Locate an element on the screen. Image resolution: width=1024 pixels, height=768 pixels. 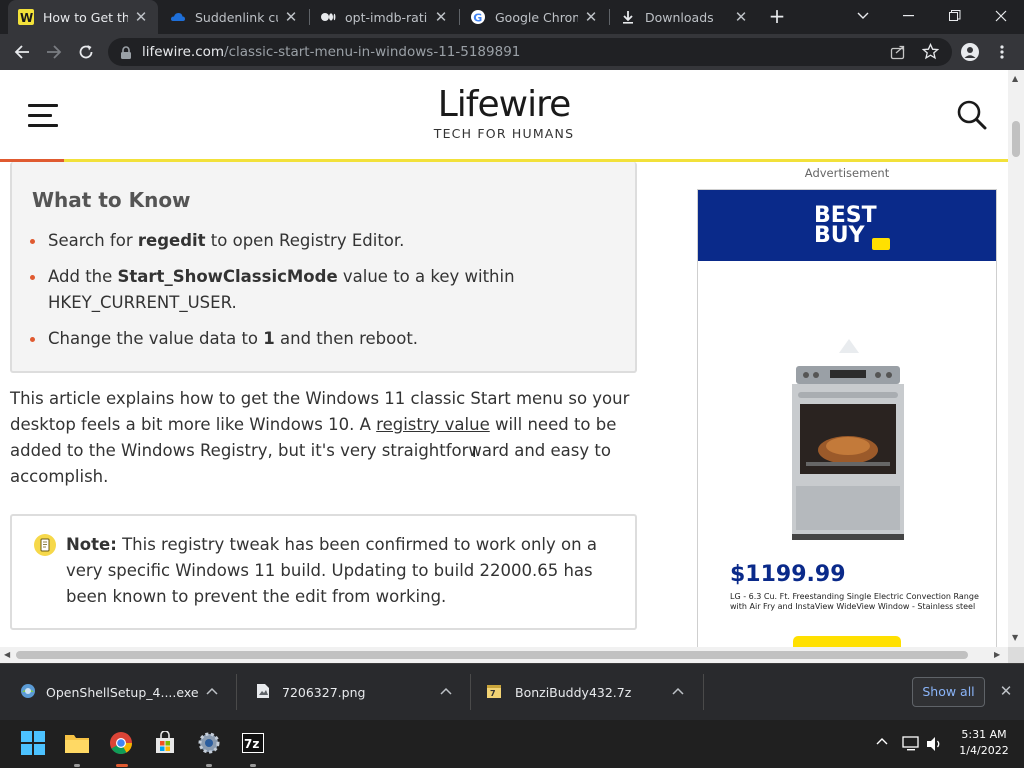
download-item: 7 BonziBuddy432.7z is located at coordinates (593, 692).